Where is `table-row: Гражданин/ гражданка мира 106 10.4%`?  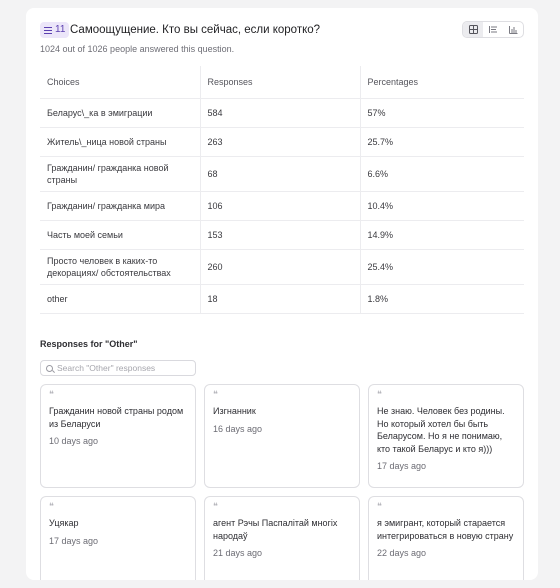
table-row: Гражданин/ гражданка мира 106 10.4% is located at coordinates (282, 206).